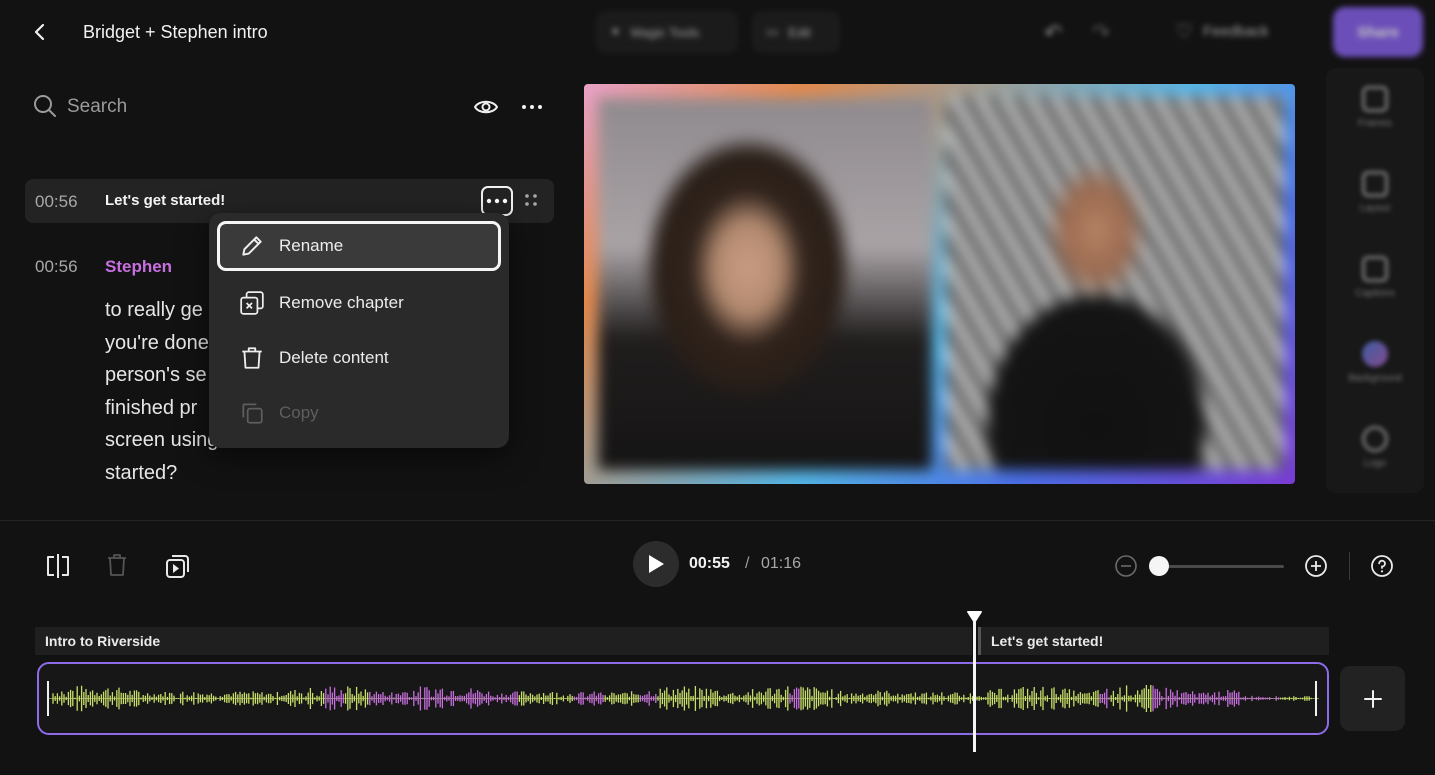  I want to click on chapter-more-button, so click(497, 201).